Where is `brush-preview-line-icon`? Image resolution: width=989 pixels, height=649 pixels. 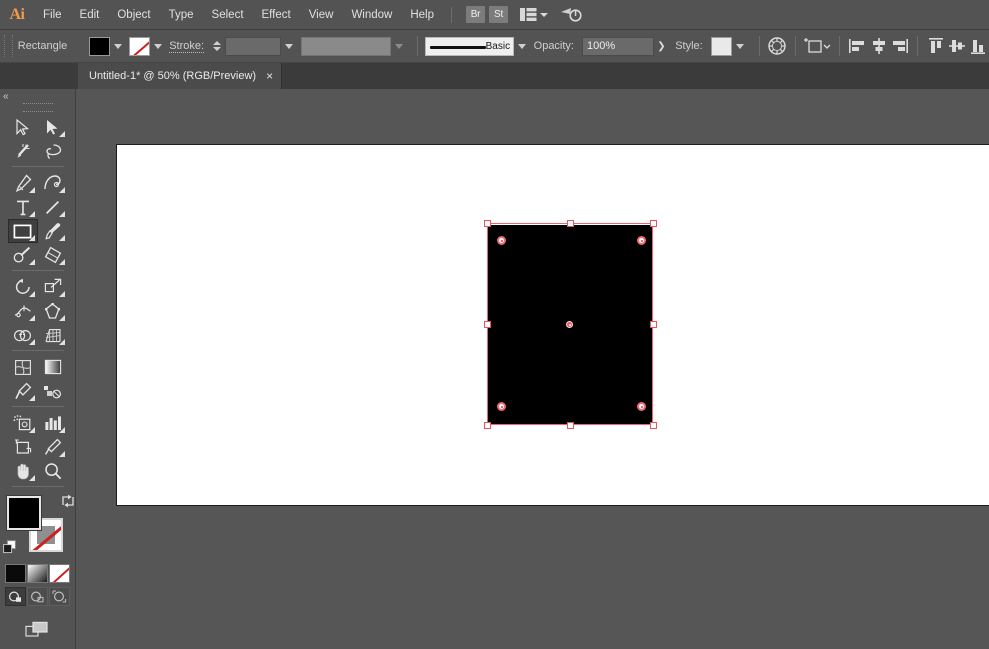
brush-preview-line-icon is located at coordinates (458, 47).